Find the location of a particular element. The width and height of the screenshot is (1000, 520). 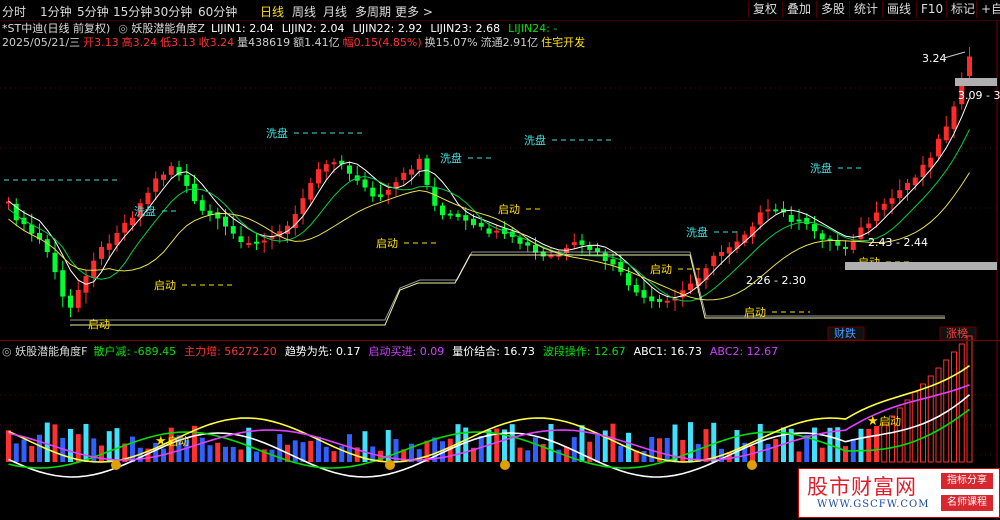

pane-divider is located at coordinates (500, 340).